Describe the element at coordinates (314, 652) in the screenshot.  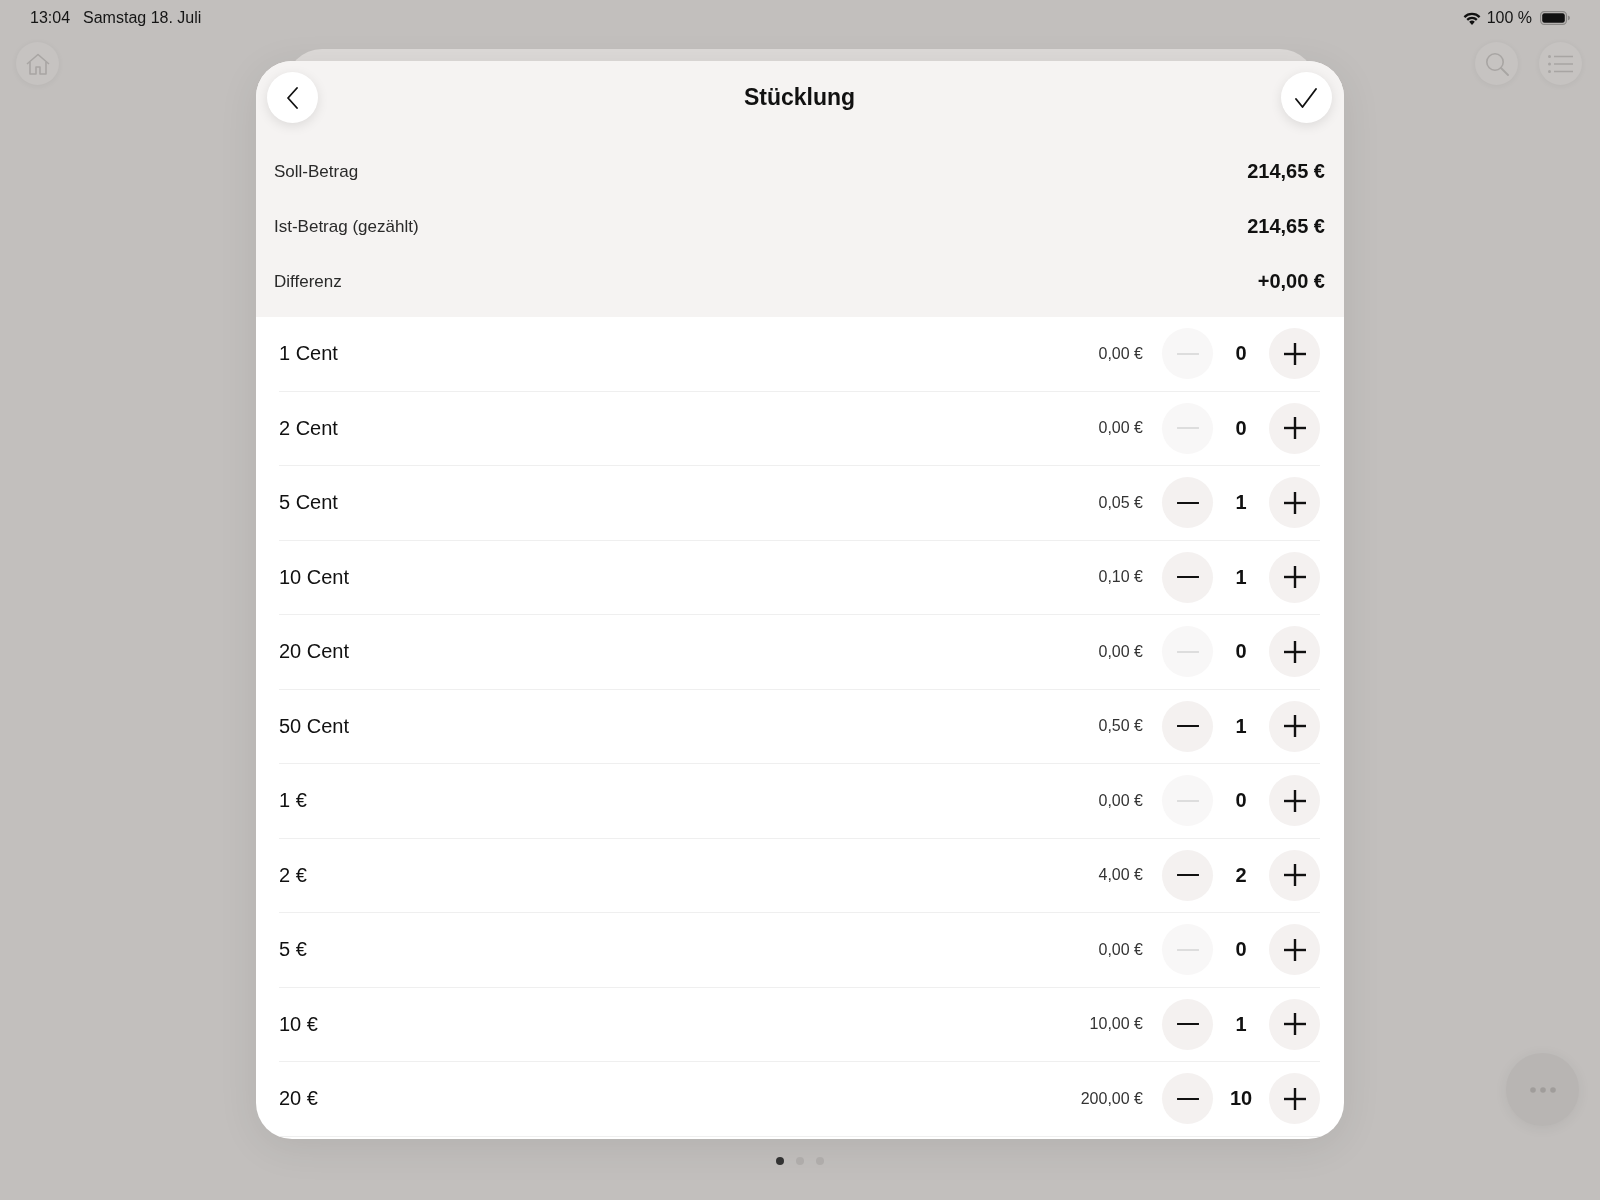
I see `denomination-label: 20 Cent` at that location.